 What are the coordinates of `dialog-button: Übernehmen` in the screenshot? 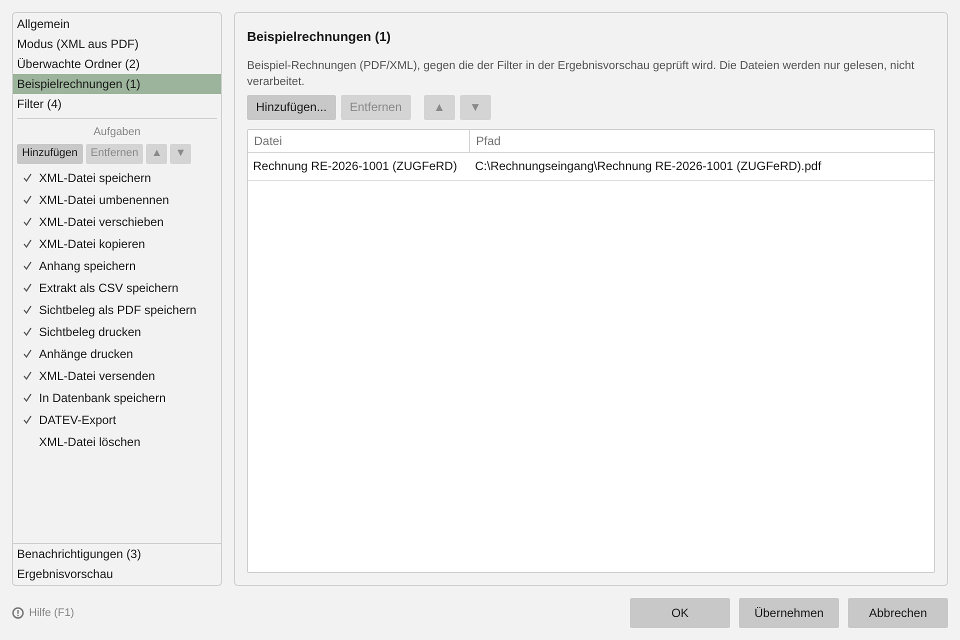 It's located at (789, 613).